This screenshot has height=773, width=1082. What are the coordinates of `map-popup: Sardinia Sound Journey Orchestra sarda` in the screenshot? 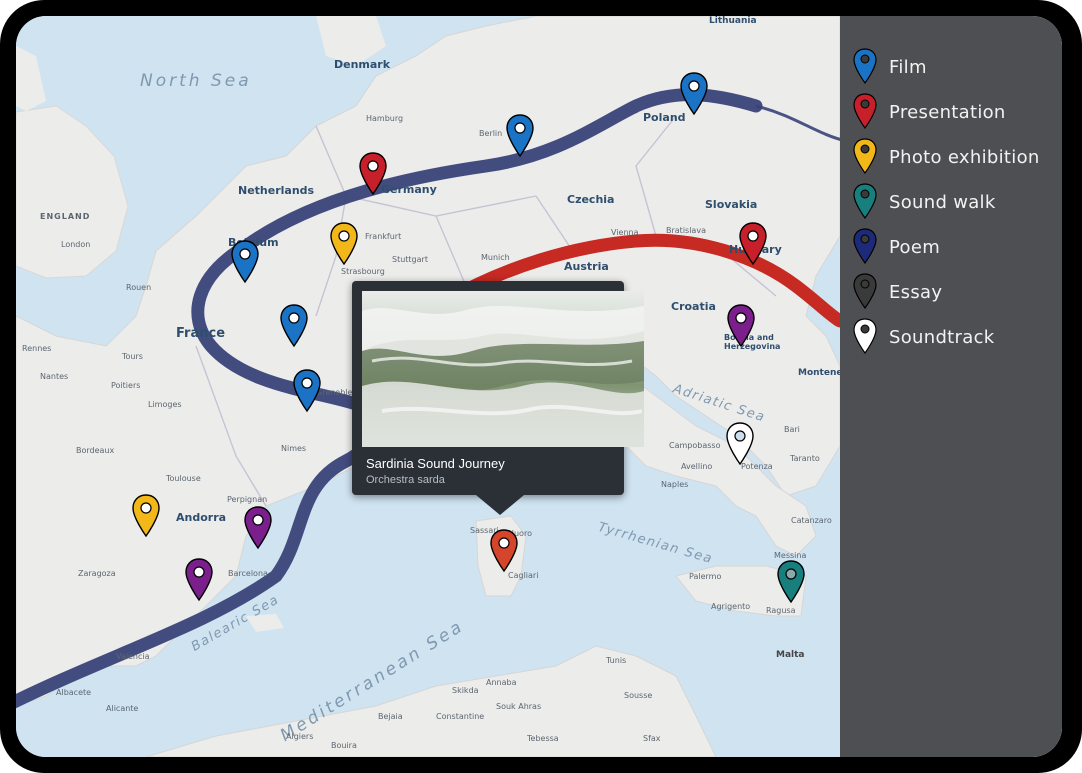 It's located at (498, 398).